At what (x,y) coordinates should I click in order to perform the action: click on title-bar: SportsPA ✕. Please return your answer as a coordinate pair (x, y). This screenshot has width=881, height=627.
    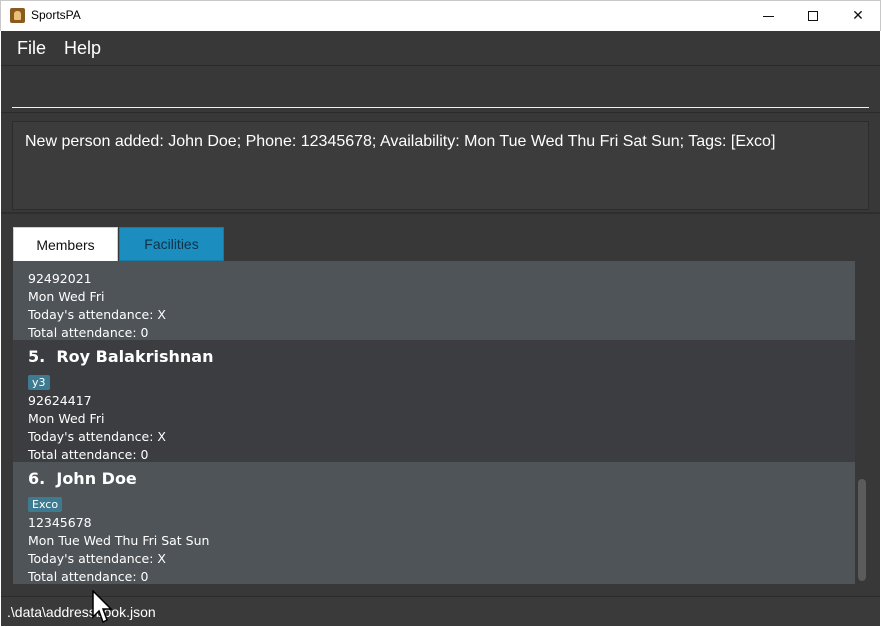
    Looking at the image, I should click on (440, 15).